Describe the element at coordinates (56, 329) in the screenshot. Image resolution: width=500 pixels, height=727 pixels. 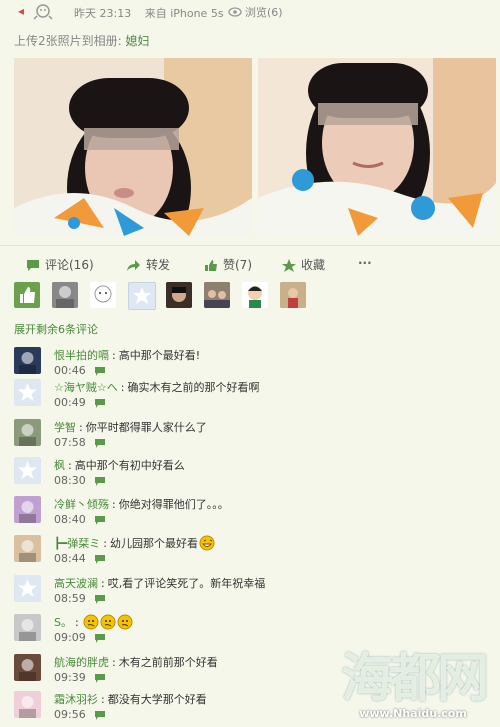
I see `expand-comments-link: 展开剩余6条评论` at that location.